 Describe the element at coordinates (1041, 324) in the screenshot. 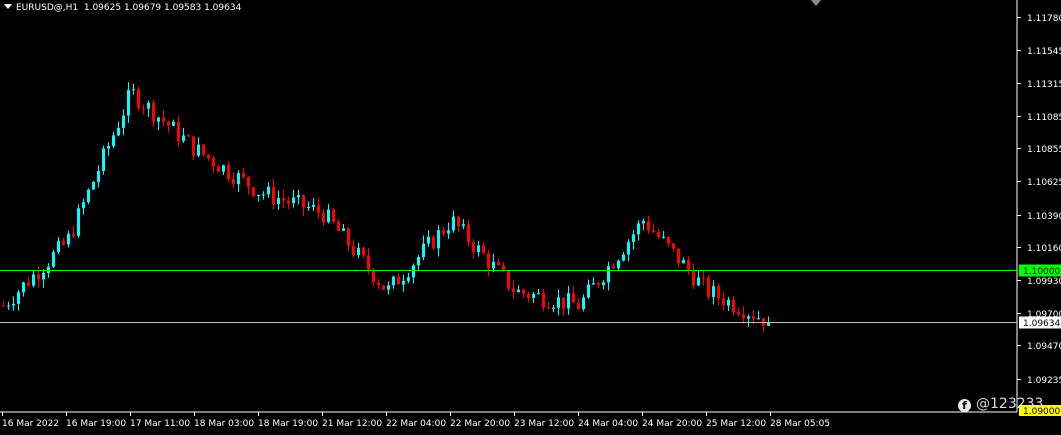

I see `current-price-label: 1.09634` at that location.